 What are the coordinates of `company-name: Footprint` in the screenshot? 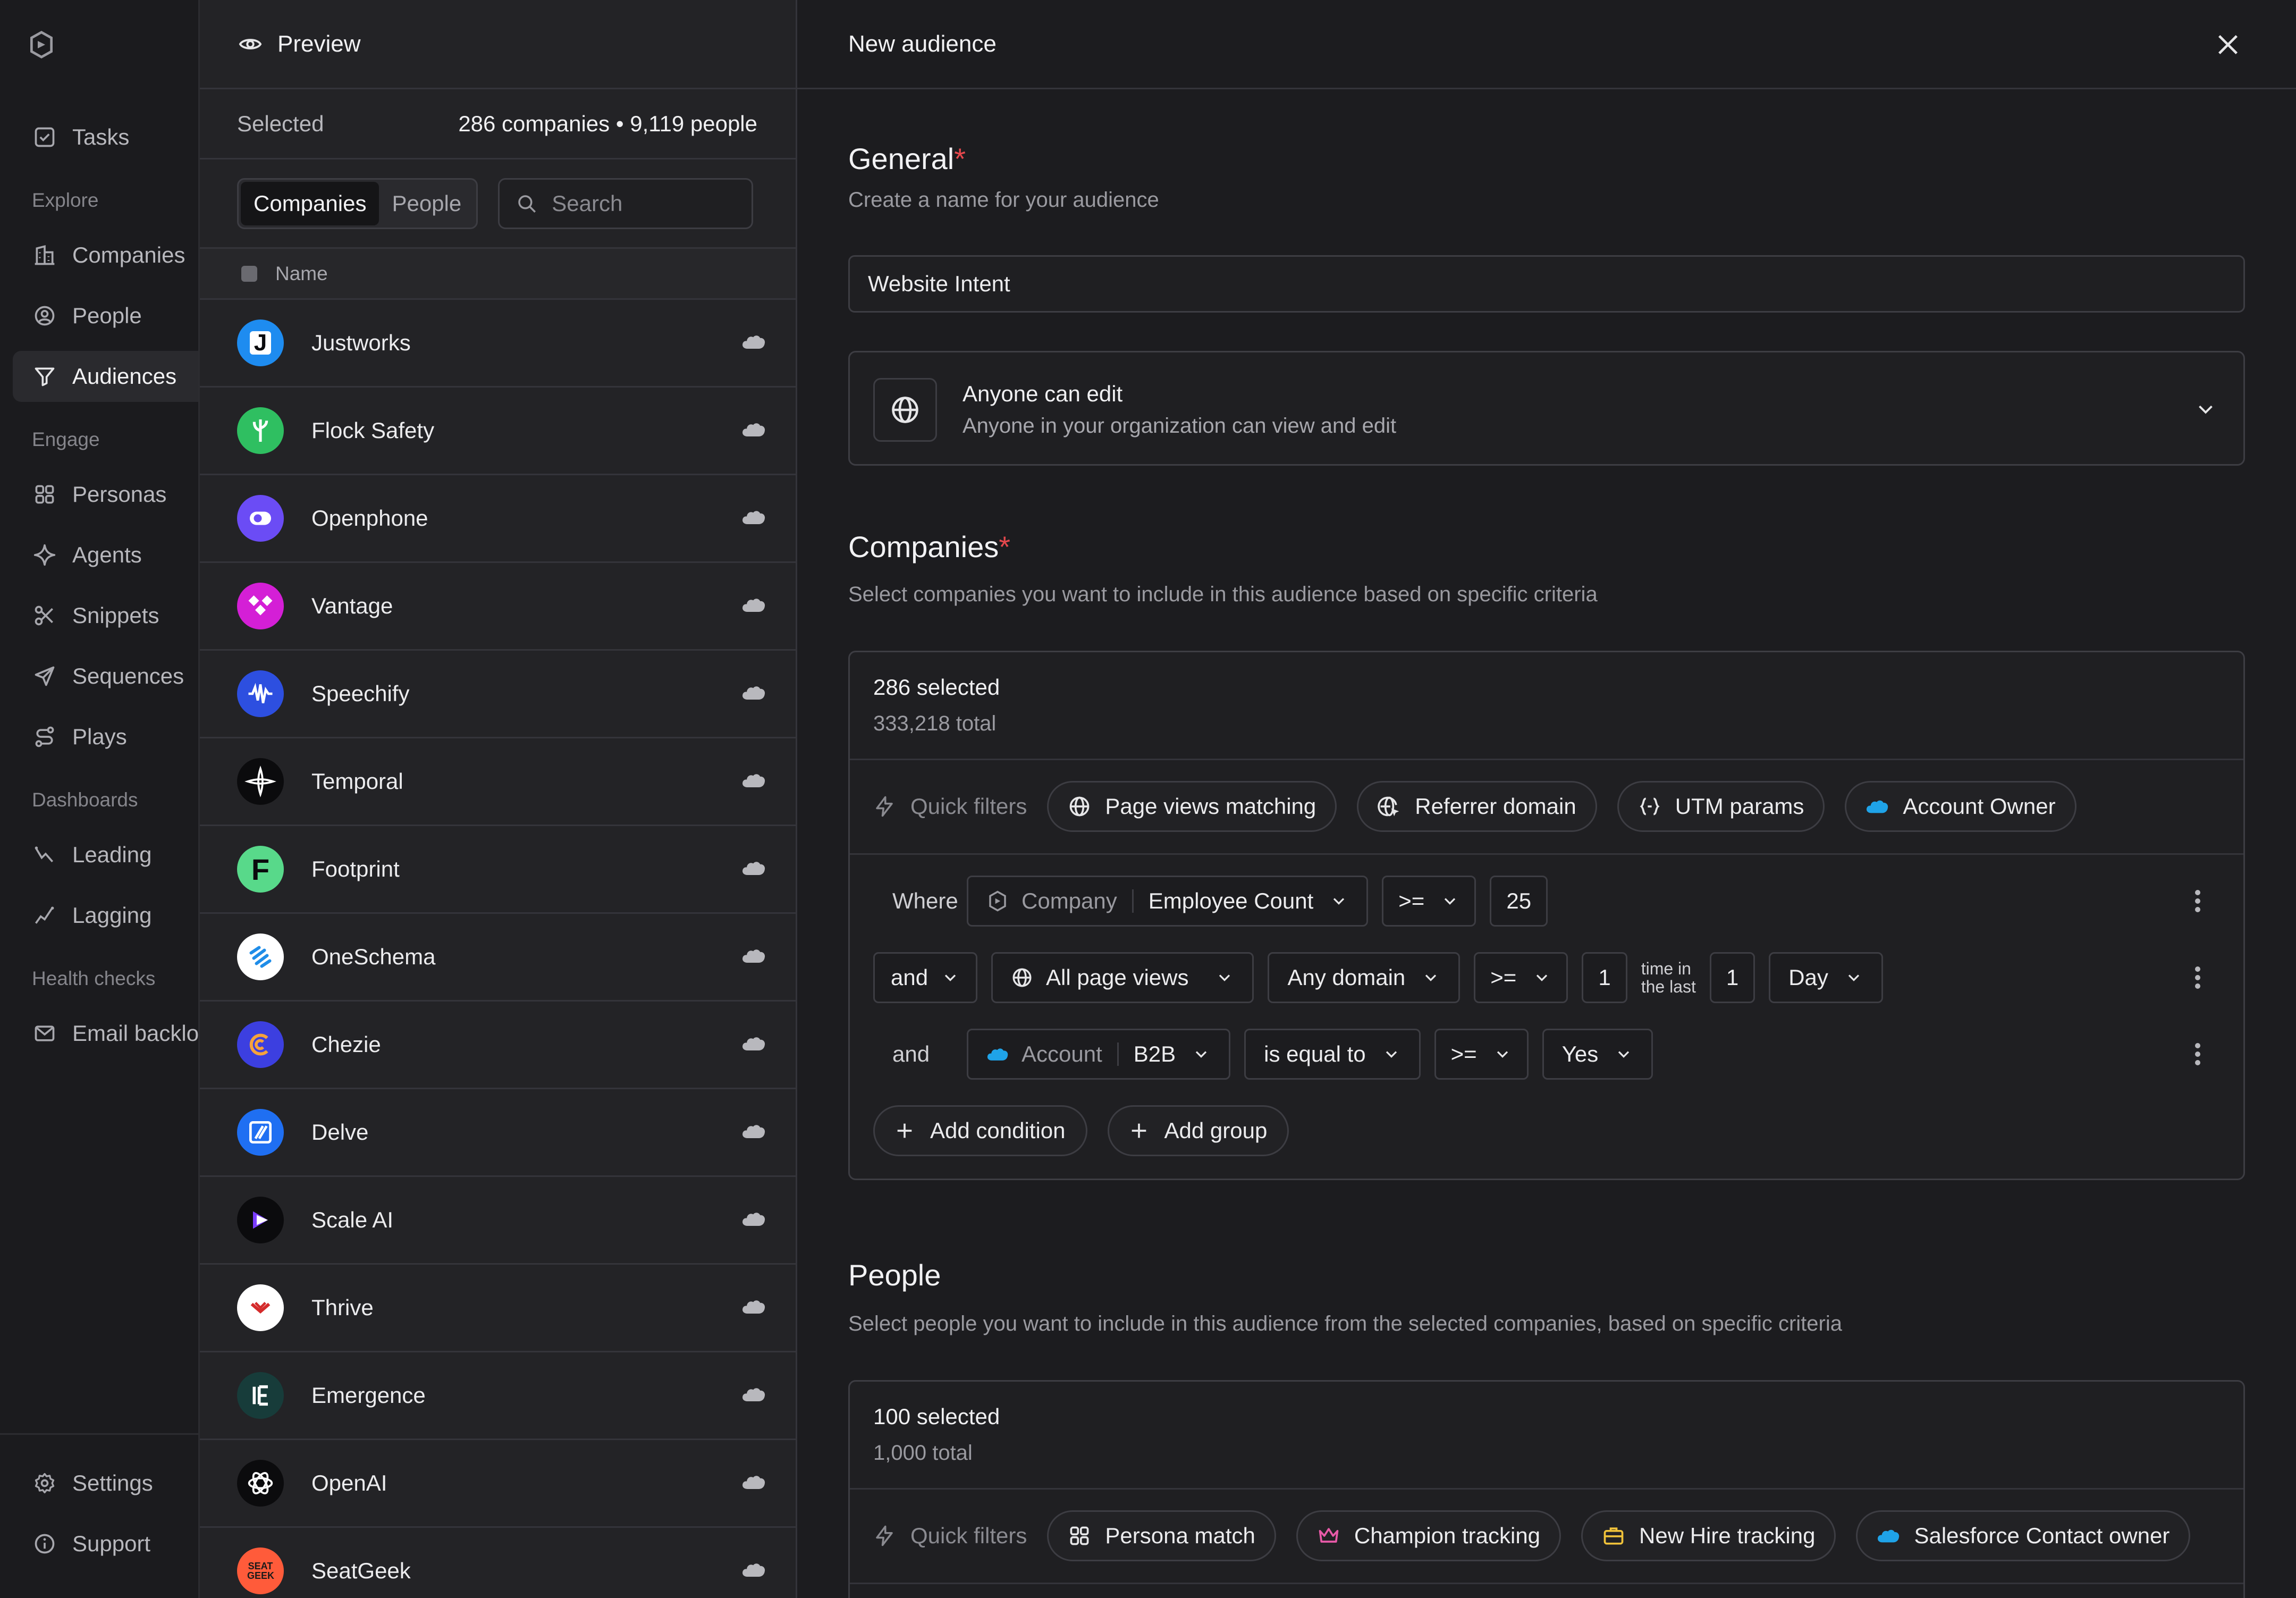 It's located at (355, 868).